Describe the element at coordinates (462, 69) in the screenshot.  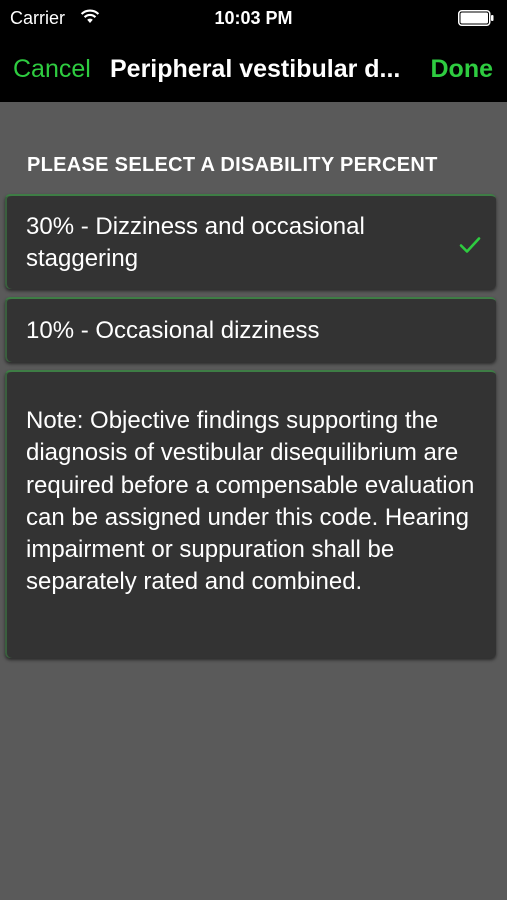
I see `done-button: Done` at that location.